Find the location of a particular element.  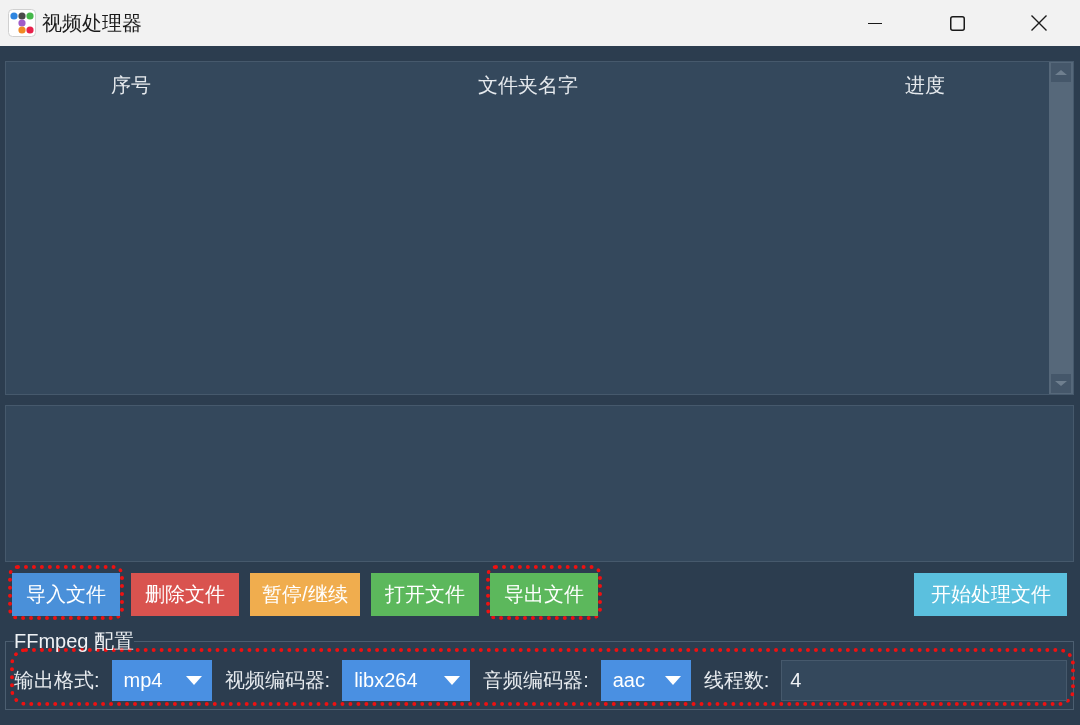

field-label: 音频编码器: is located at coordinates (536, 680).